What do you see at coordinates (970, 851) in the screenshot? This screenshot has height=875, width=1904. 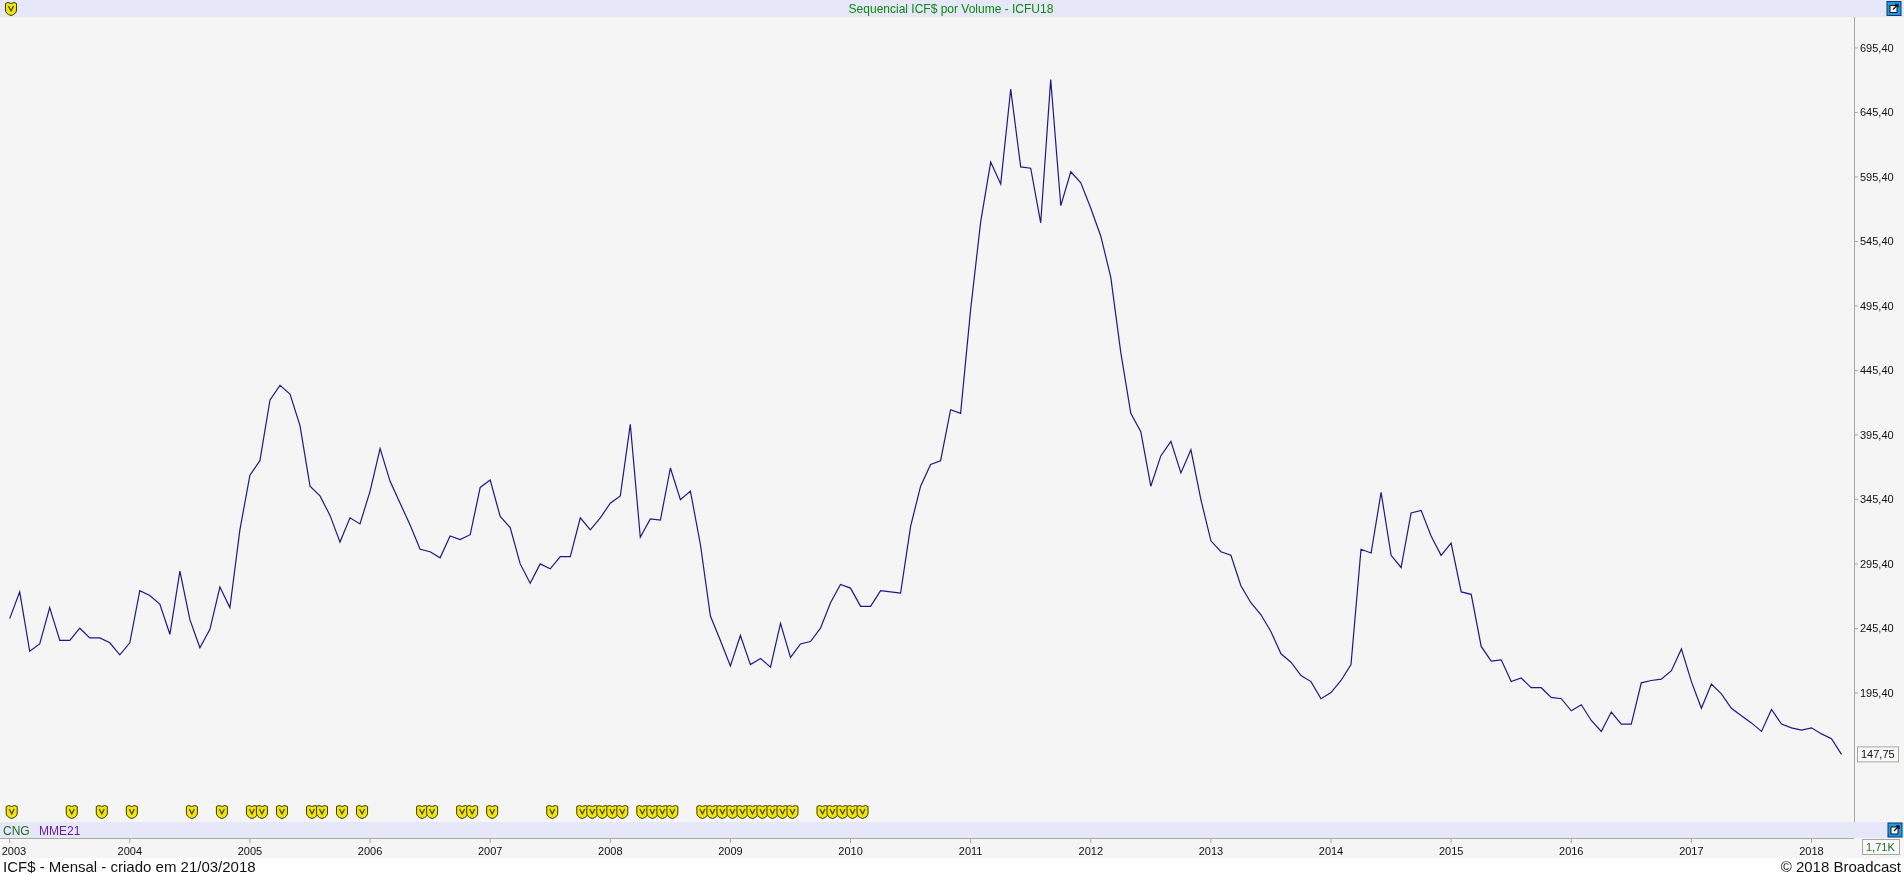 I see `x-axis-label: 2011` at bounding box center [970, 851].